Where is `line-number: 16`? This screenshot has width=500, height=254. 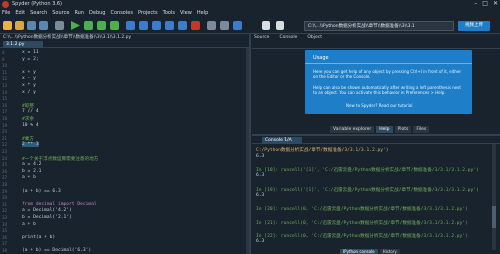
line-number: 16 is located at coordinates (5, 105).